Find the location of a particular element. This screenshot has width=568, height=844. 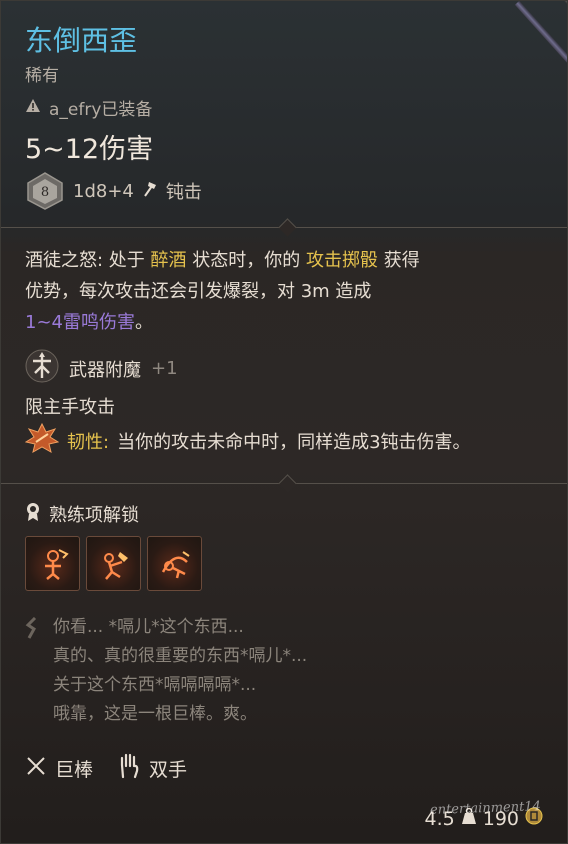

passive-mid-text-2: 获得 is located at coordinates (398, 260).